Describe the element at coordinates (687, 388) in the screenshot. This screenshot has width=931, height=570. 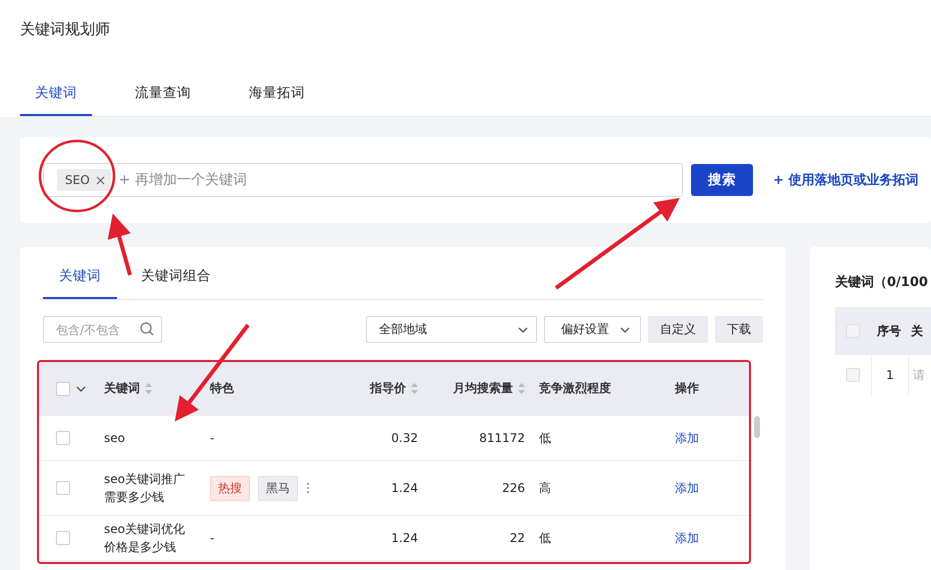
I see `column-header: 操作` at that location.